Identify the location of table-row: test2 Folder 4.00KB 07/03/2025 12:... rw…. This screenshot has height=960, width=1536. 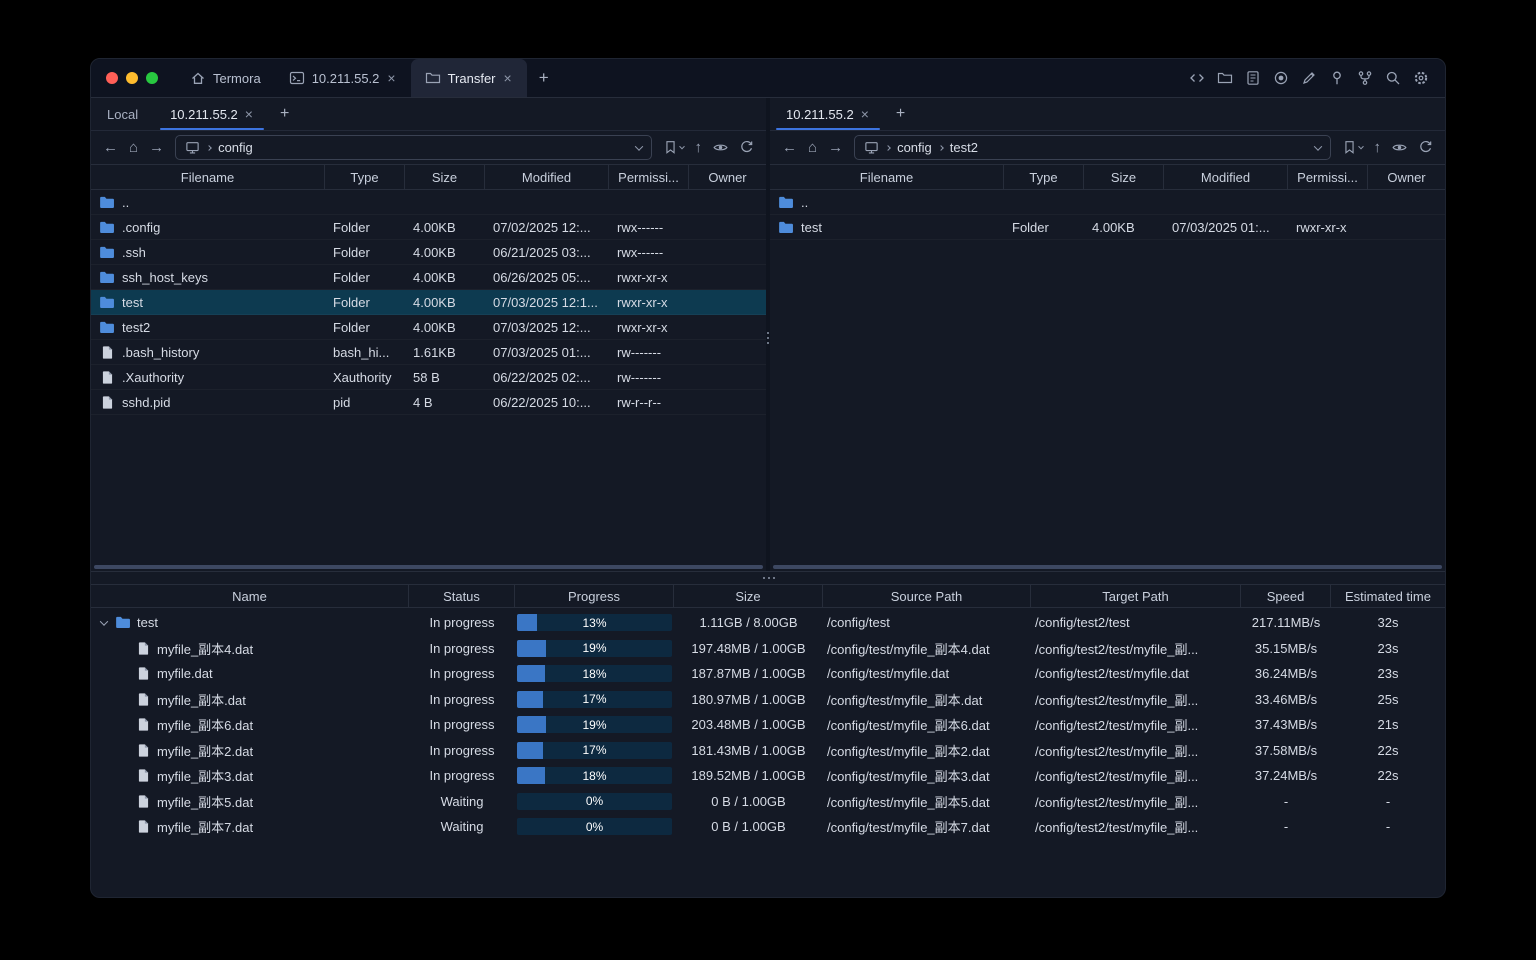
(428, 327).